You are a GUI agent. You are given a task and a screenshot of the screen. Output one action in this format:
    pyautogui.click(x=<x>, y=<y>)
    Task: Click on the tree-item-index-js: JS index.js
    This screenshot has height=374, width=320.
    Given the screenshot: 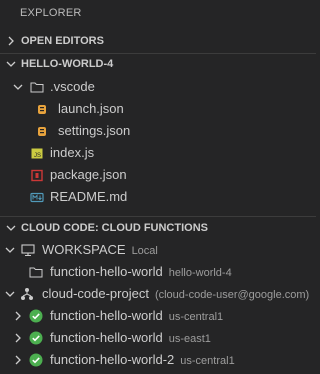 What is the action you would take?
    pyautogui.click(x=158, y=153)
    